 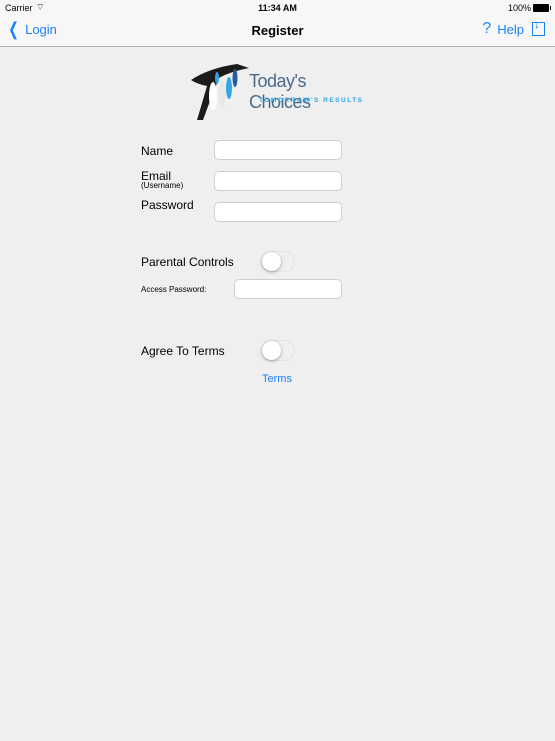 I want to click on page-title: Register, so click(x=277, y=30).